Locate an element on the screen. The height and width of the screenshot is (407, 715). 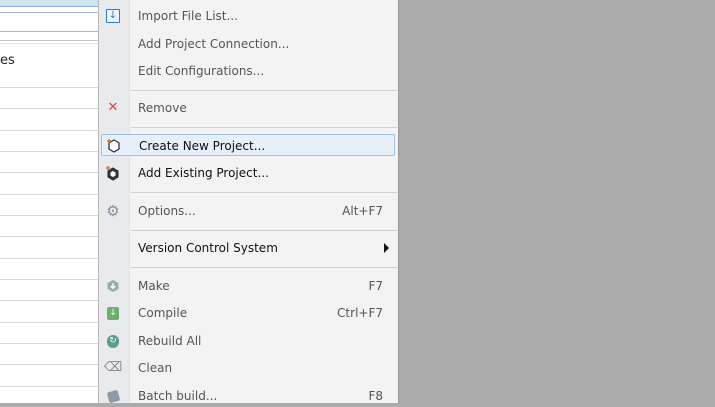
menu-item-label: Rebuild All is located at coordinates (170, 341).